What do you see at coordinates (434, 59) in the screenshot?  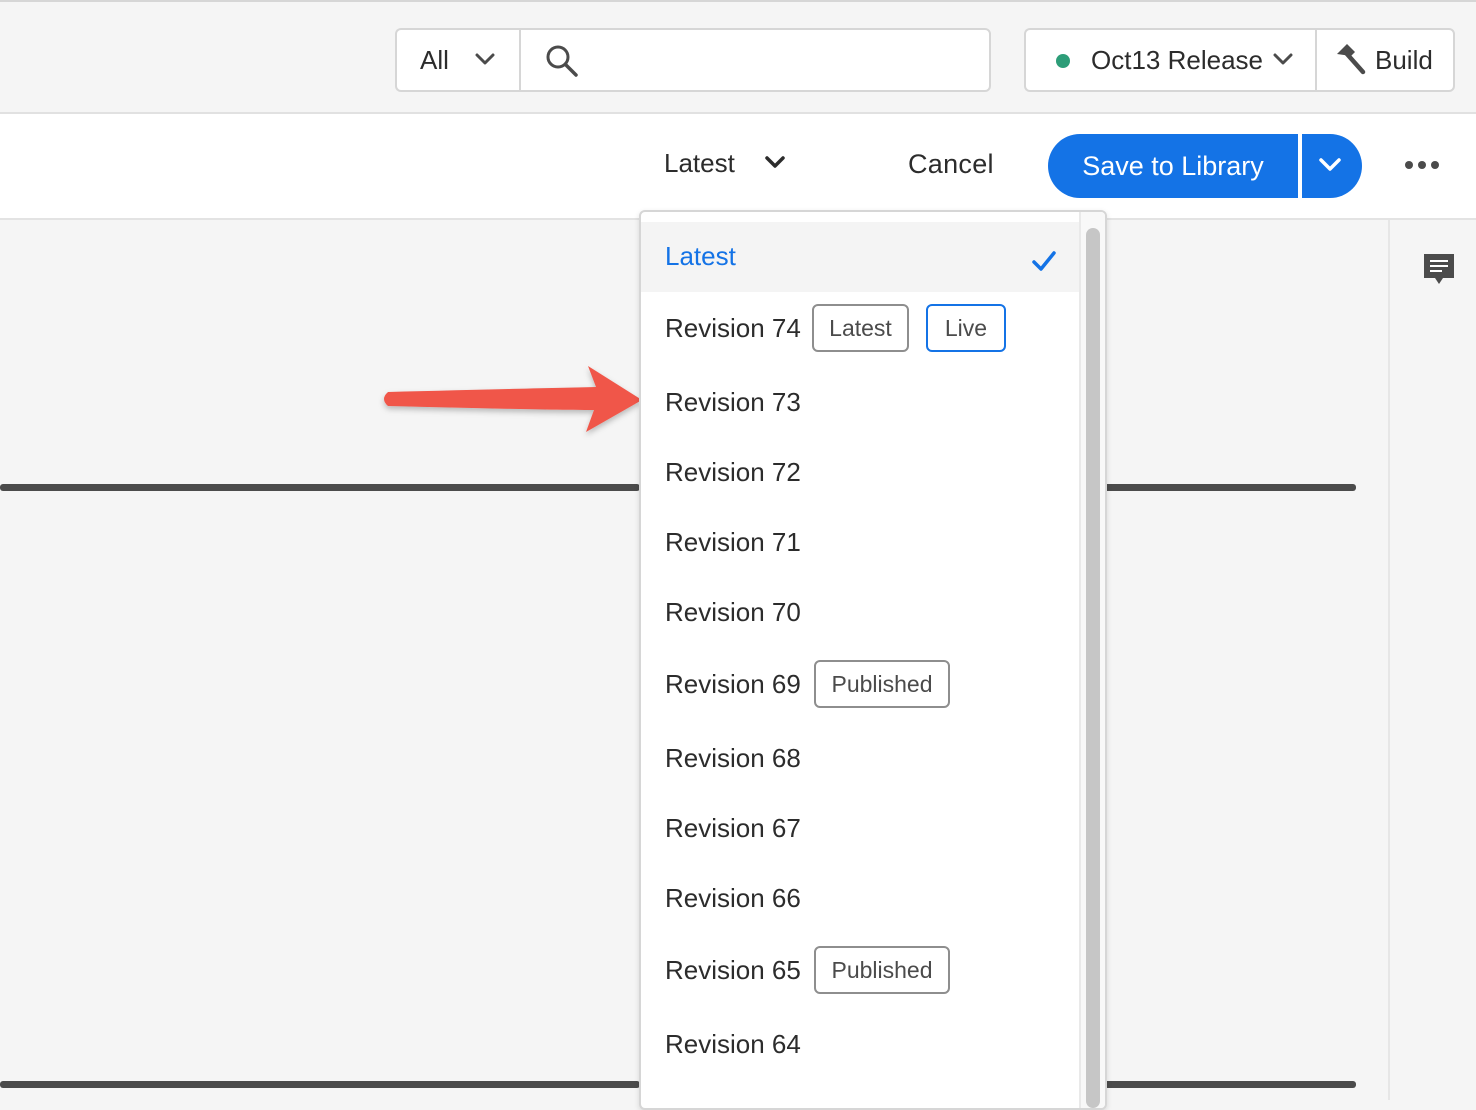 I see `search-scope-label: All` at bounding box center [434, 59].